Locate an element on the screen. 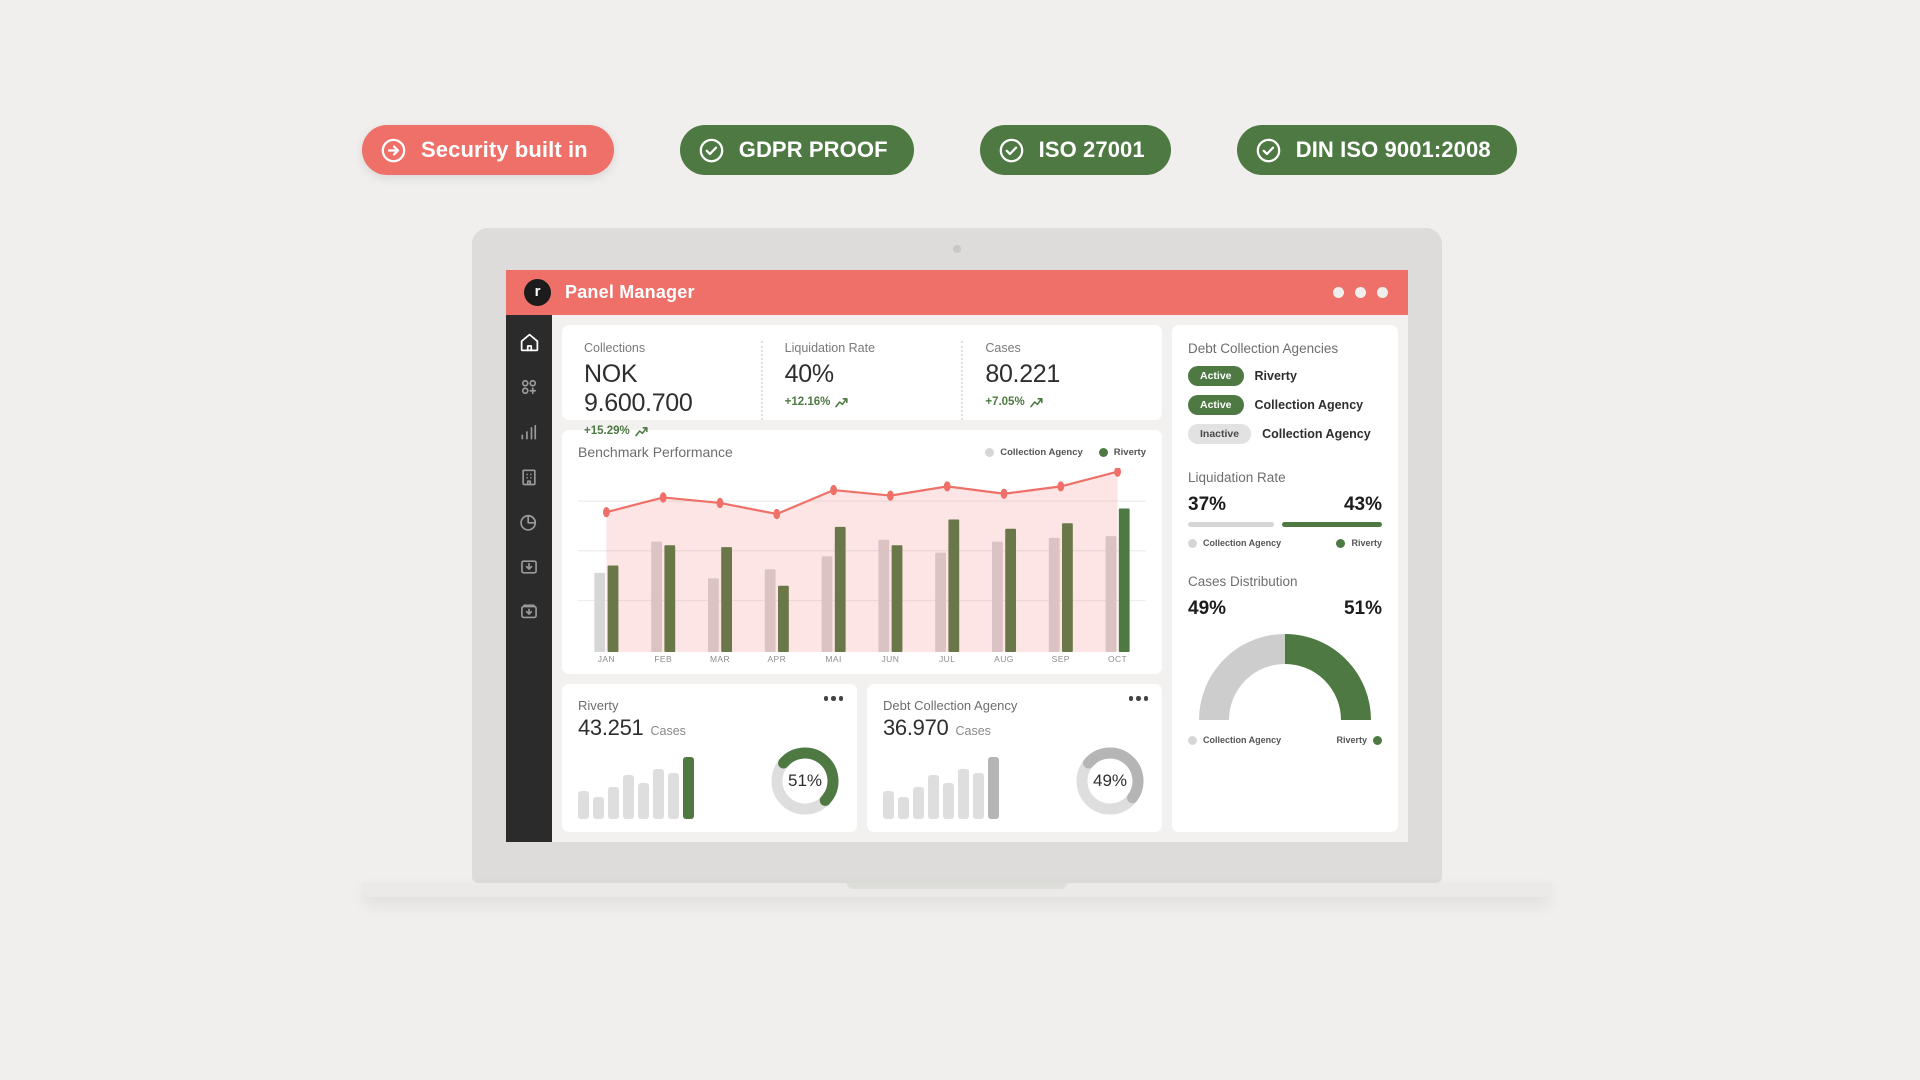 The image size is (1920, 1080). bar-chart-icon is located at coordinates (529, 432).